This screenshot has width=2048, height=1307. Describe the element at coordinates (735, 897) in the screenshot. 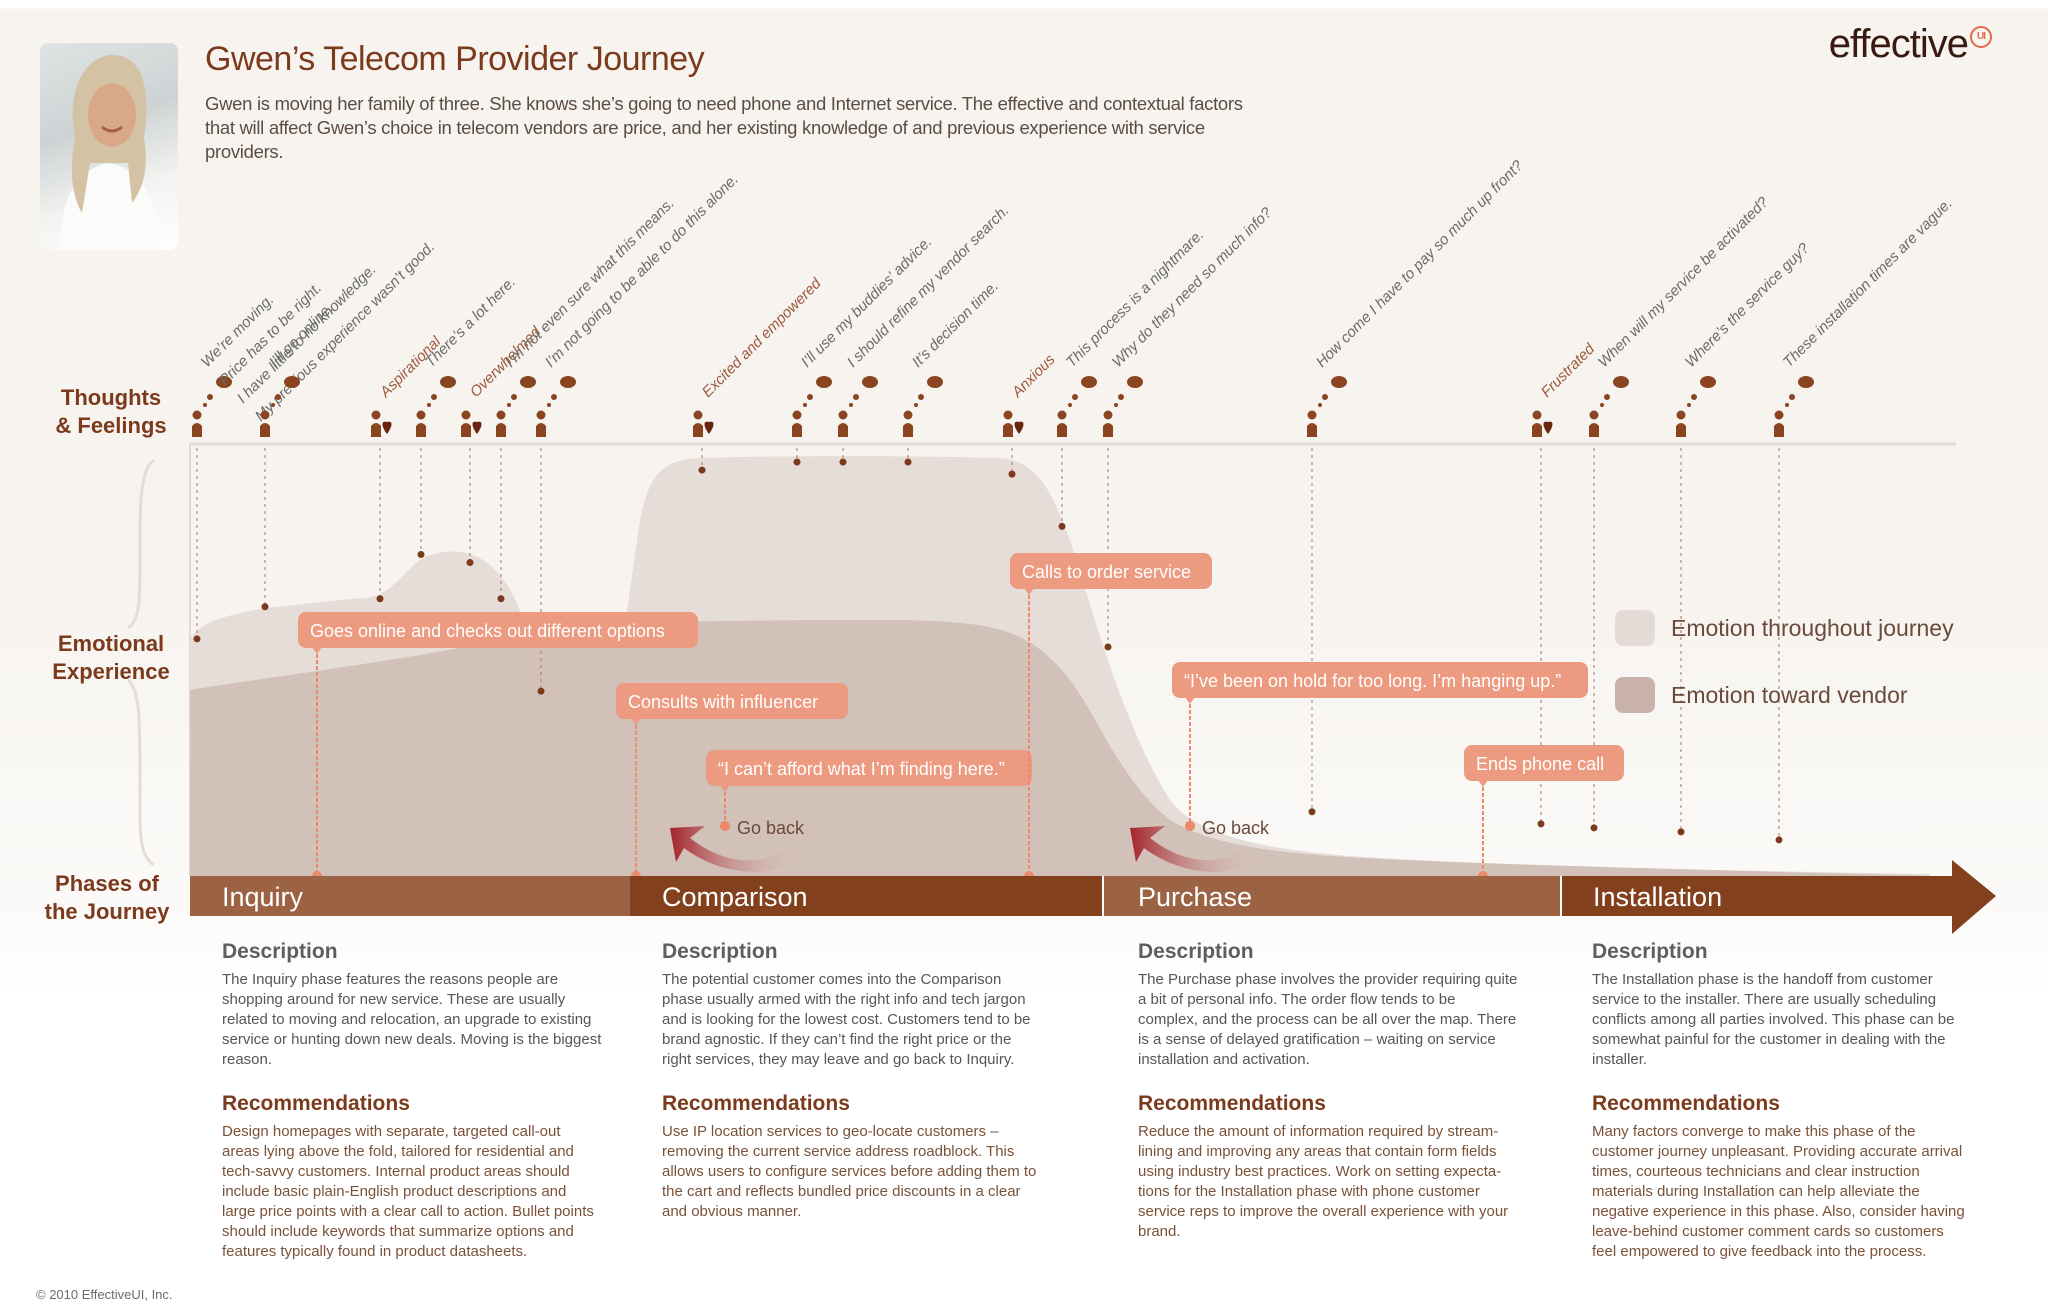

I see `phase-label-comparison: Comparison` at that location.